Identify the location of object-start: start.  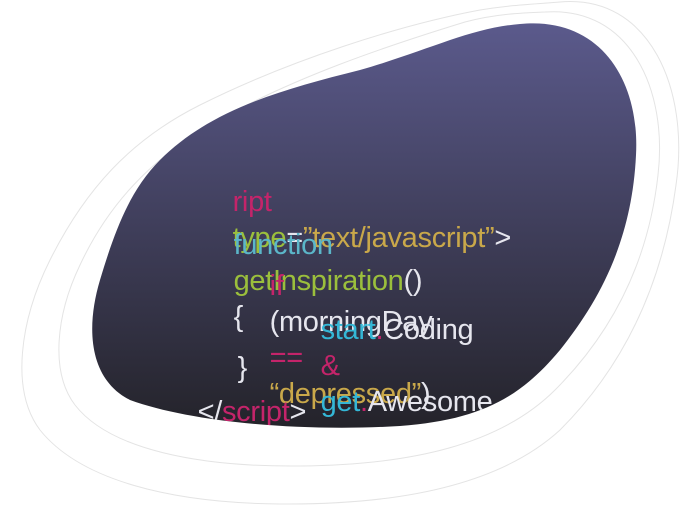
(348, 330).